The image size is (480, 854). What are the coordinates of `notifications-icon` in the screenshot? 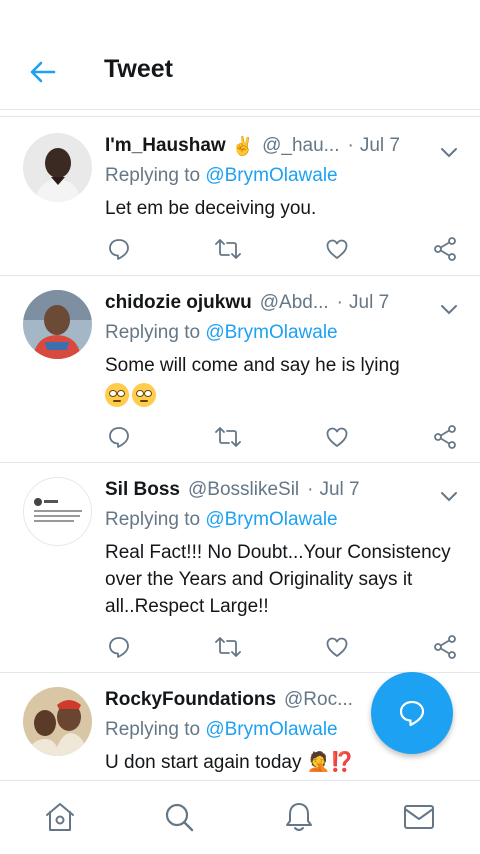 It's located at (299, 817).